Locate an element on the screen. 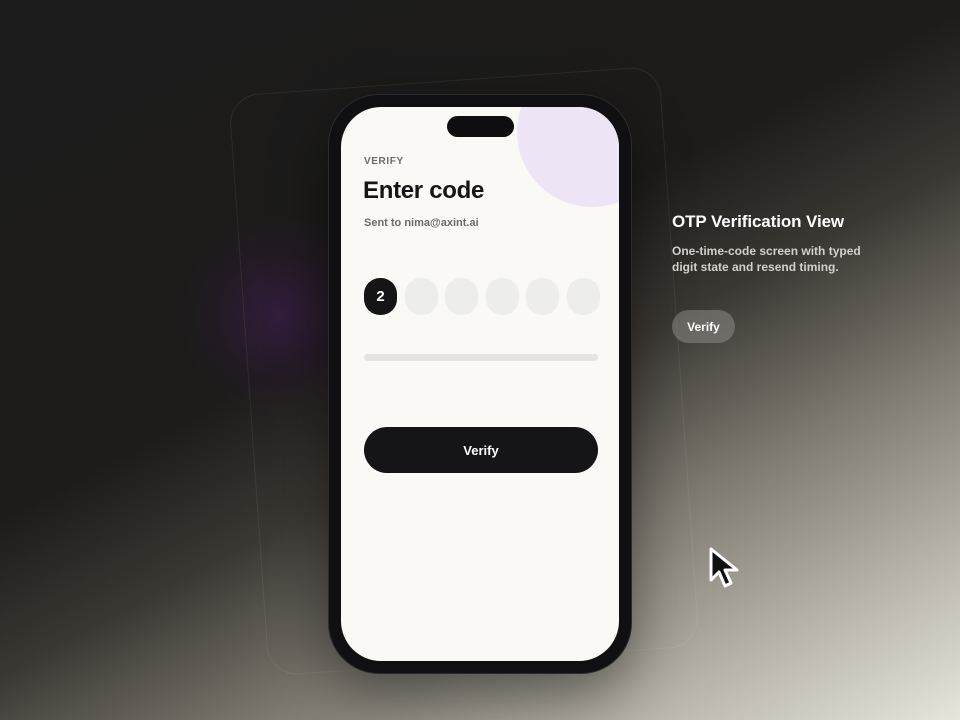 Image resolution: width=960 pixels, height=720 pixels. otp-digit-row: 2 is located at coordinates (482, 296).